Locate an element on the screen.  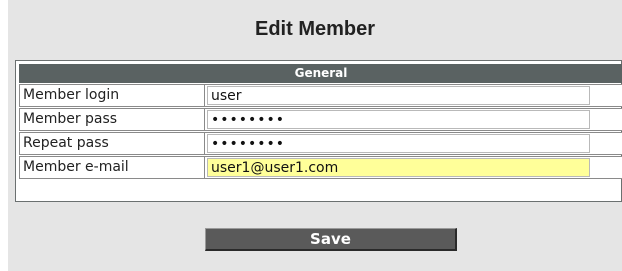
page-title: Edit Member is located at coordinates (315, 29).